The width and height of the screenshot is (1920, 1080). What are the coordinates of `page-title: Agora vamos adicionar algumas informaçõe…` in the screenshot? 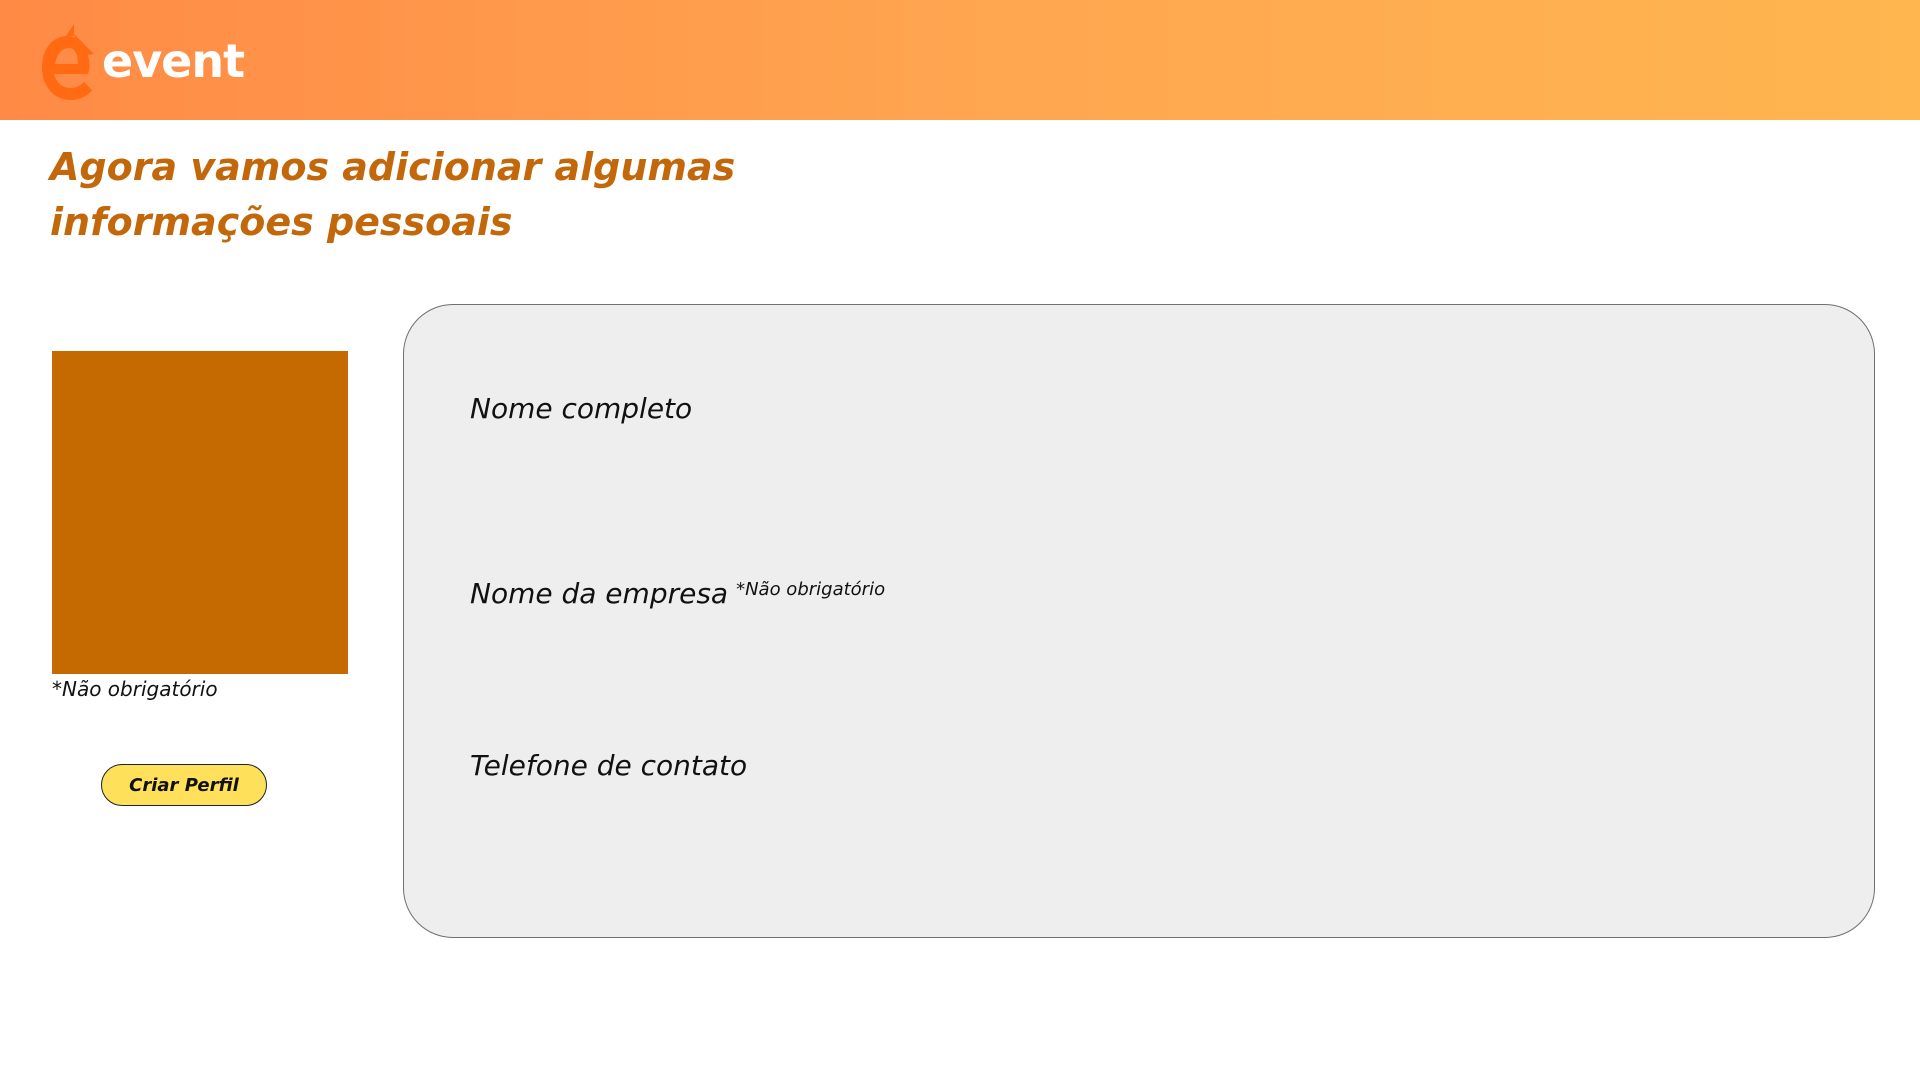 It's located at (410, 195).